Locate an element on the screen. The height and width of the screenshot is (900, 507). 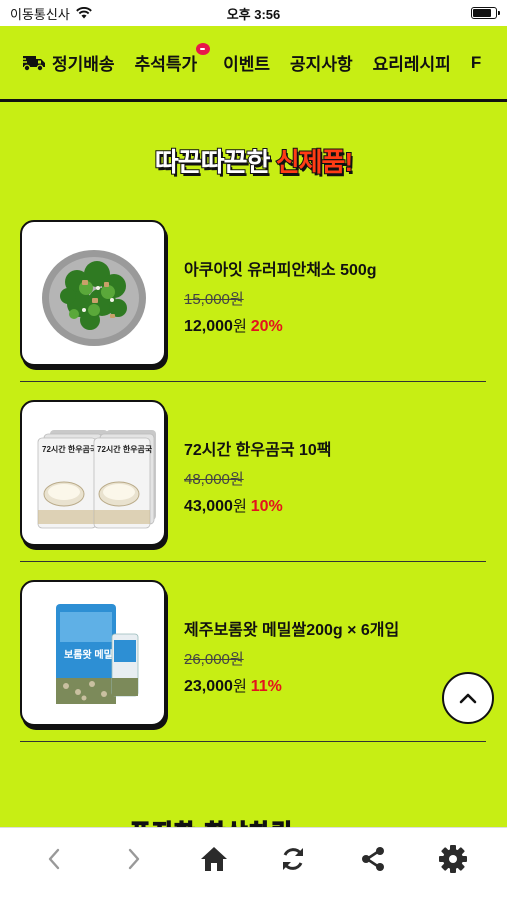
home-button is located at coordinates (214, 859).